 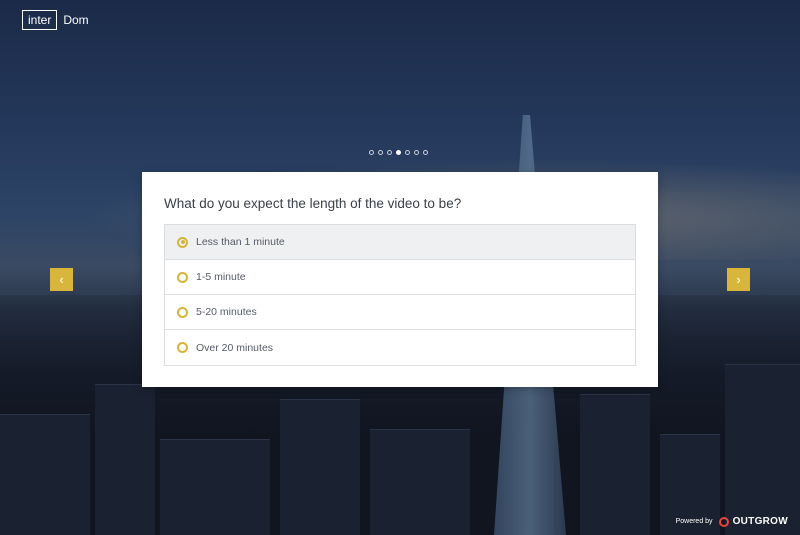 What do you see at coordinates (221, 277) in the screenshot?
I see `option-label: 1-5 minute` at bounding box center [221, 277].